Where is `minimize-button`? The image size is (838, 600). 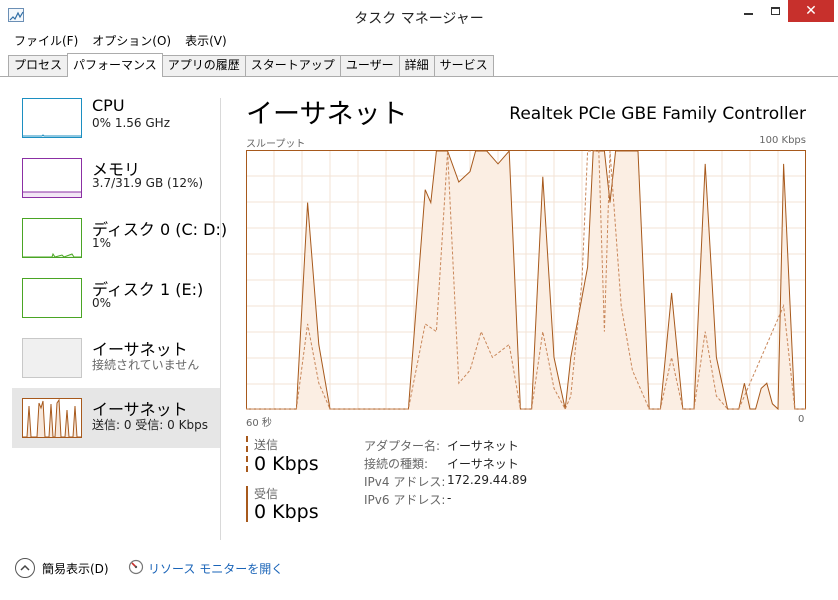
minimize-button is located at coordinates (748, 11).